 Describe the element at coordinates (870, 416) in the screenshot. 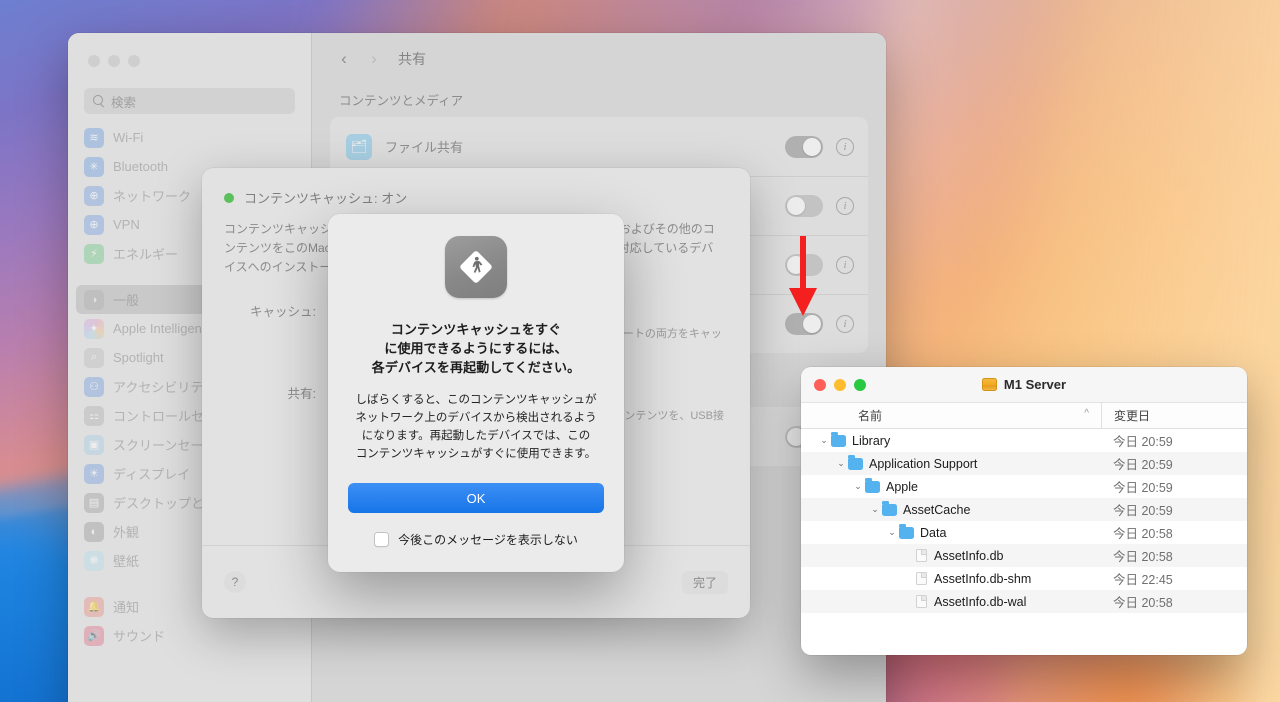

I see `column-header-name-label: 名前` at that location.